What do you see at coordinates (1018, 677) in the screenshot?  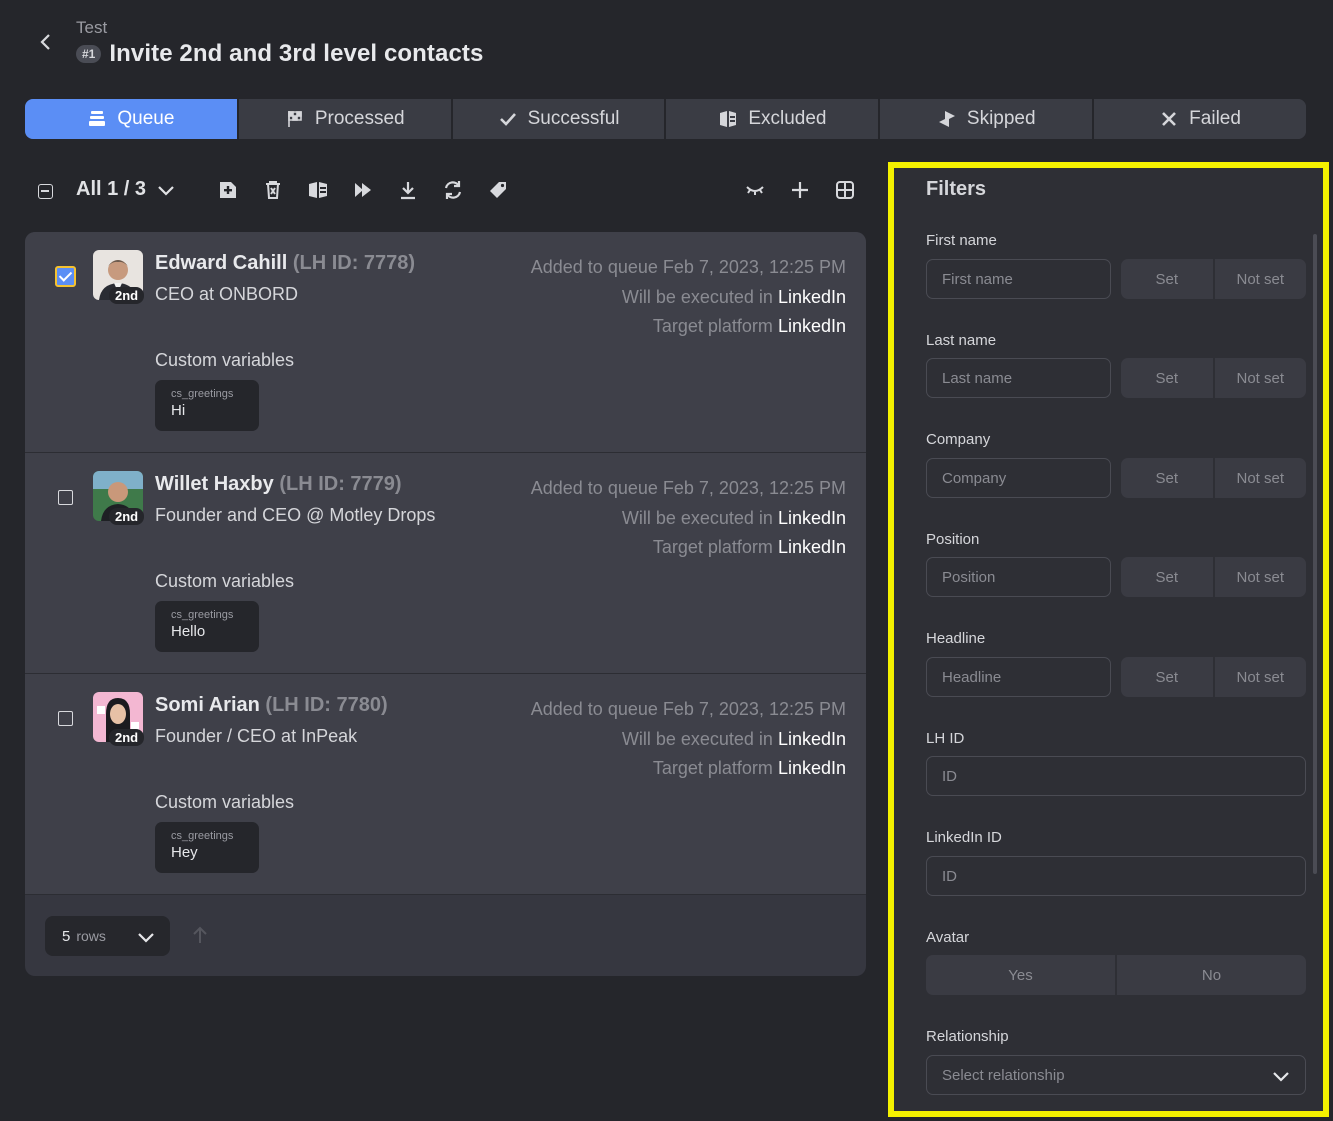 I see `headline-input: Headline` at bounding box center [1018, 677].